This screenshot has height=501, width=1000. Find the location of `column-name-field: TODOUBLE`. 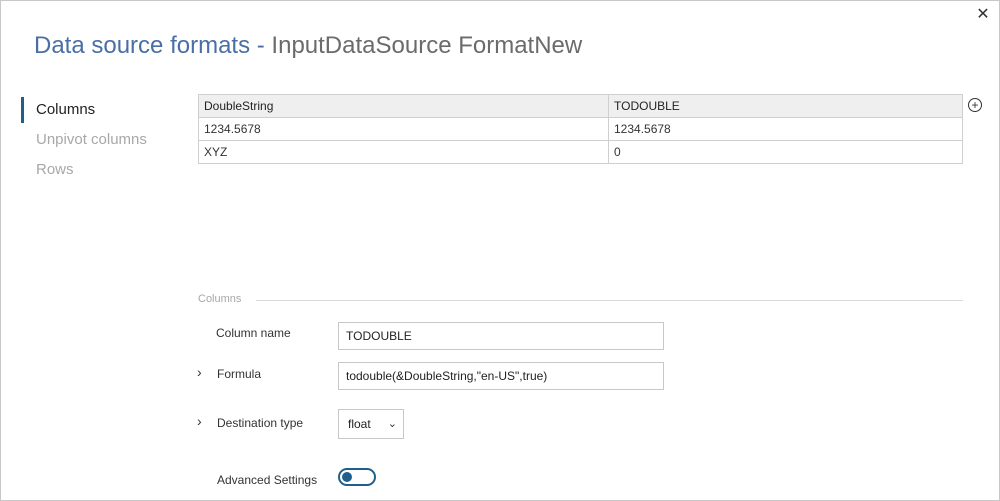

column-name-field: TODOUBLE is located at coordinates (501, 336).